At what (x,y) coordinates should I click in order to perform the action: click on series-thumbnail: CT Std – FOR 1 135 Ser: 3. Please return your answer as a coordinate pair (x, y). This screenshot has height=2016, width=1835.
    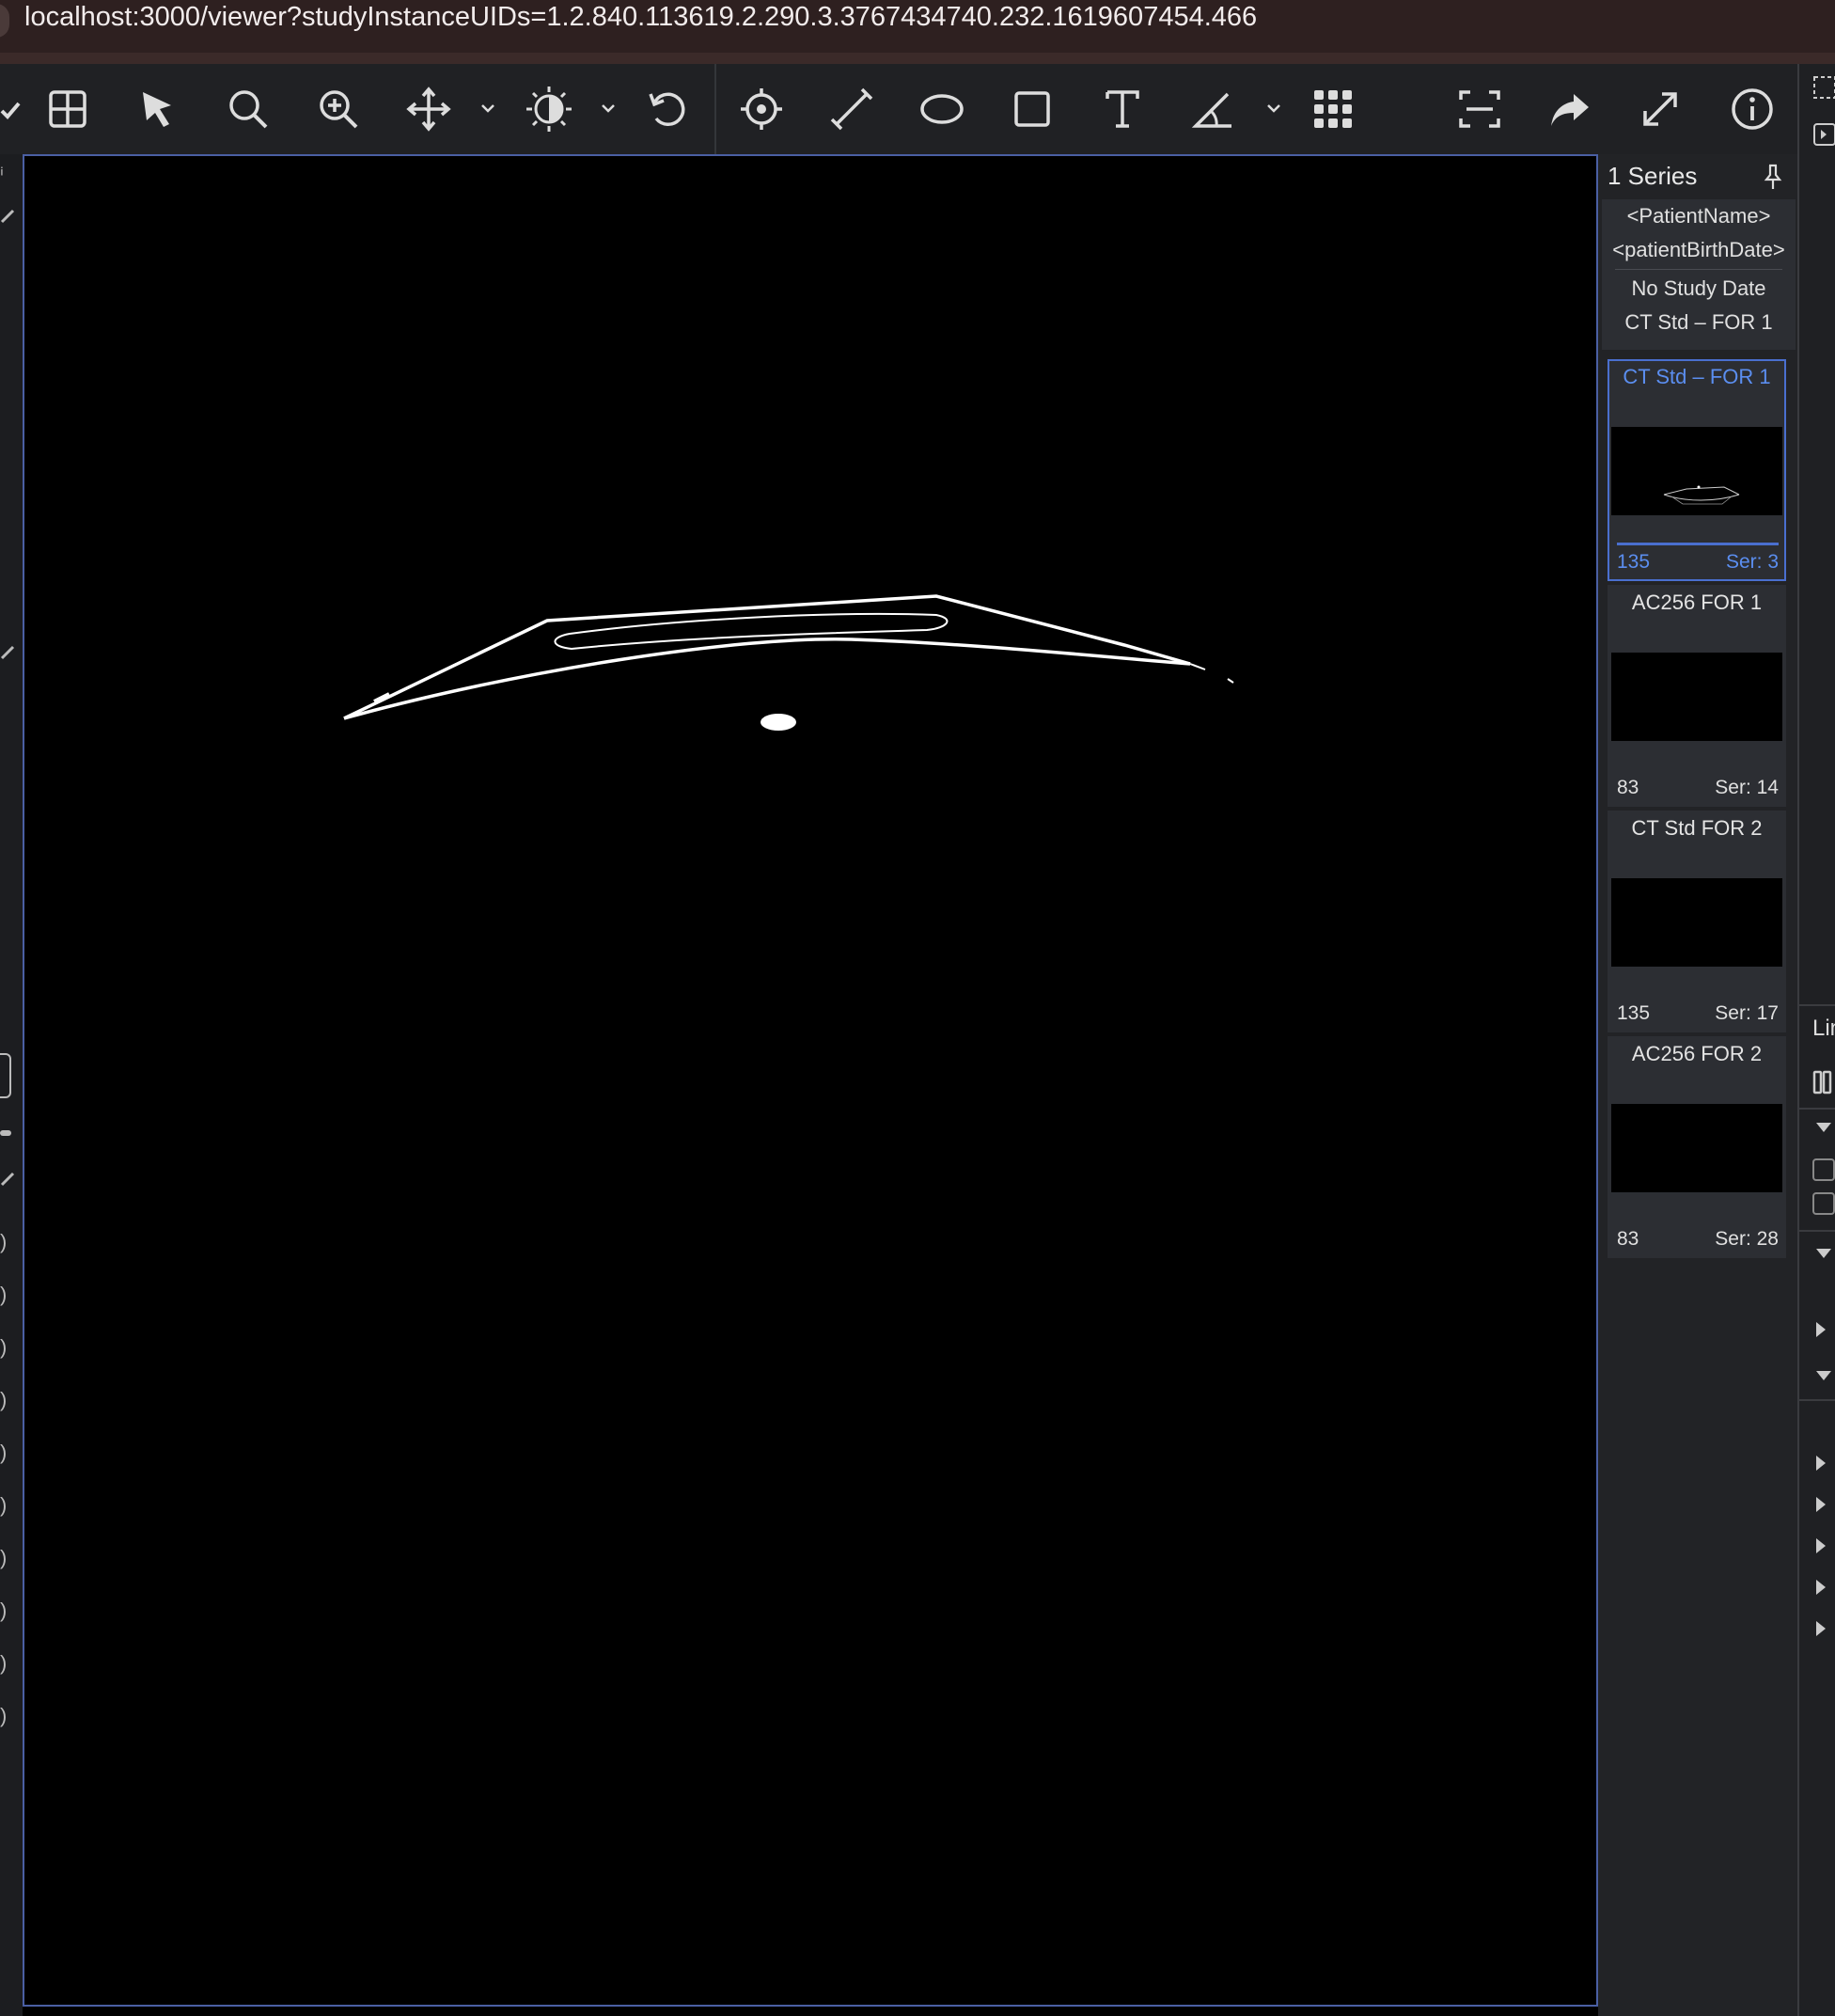
    Looking at the image, I should click on (1697, 470).